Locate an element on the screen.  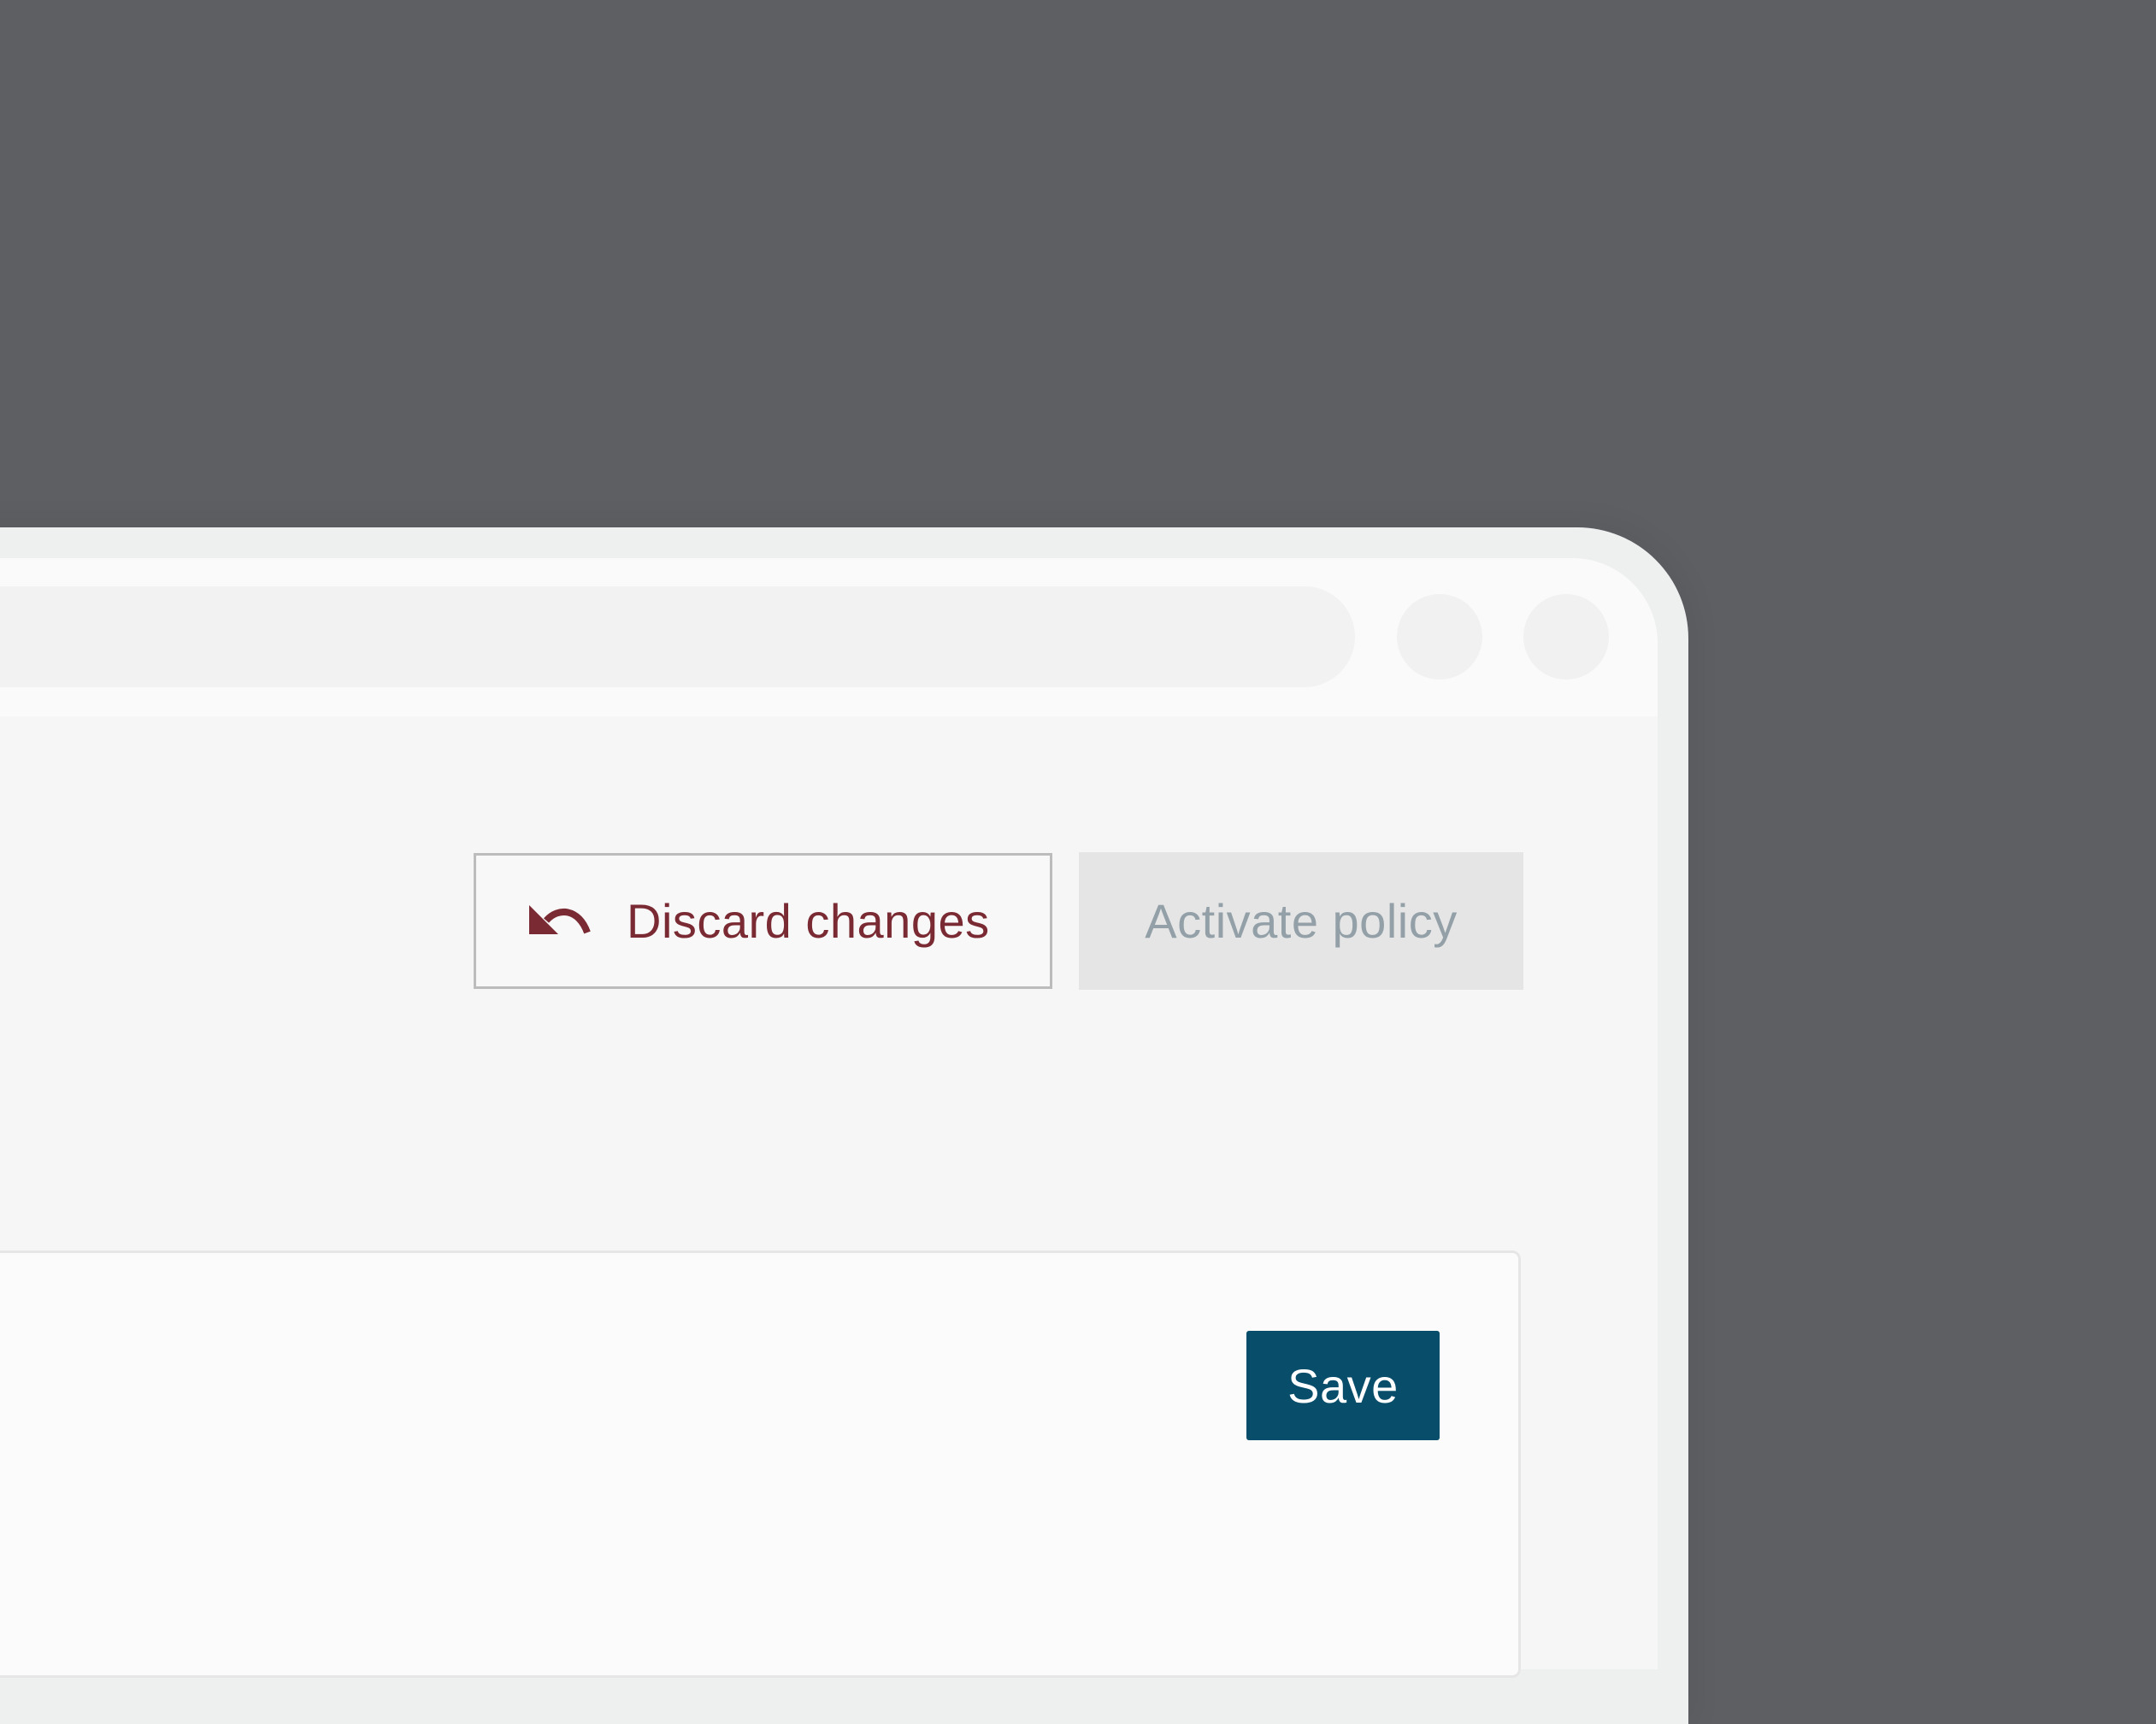
save-button: Save is located at coordinates (1343, 1386).